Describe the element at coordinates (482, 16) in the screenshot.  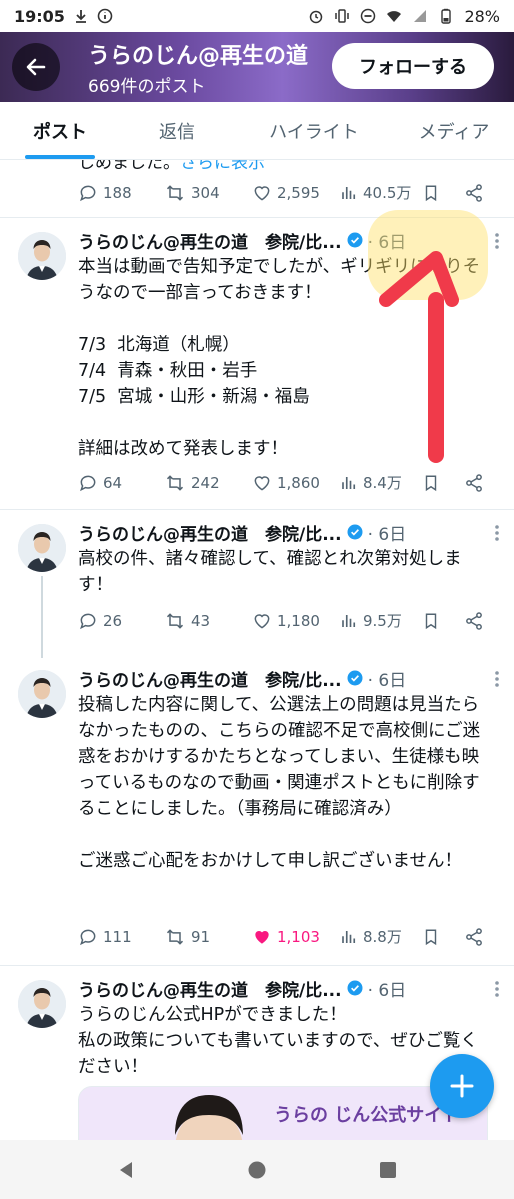
I see `battery-percent: 28%` at that location.